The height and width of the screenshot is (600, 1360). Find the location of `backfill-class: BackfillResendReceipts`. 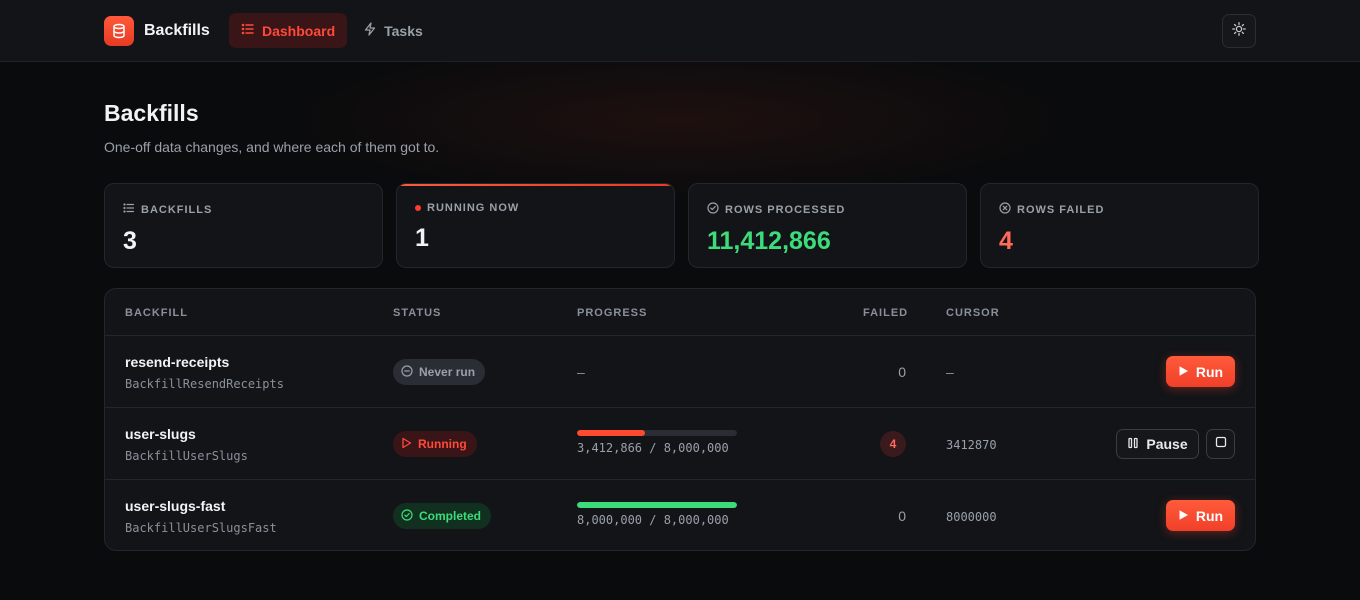

backfill-class: BackfillResendReceipts is located at coordinates (204, 384).